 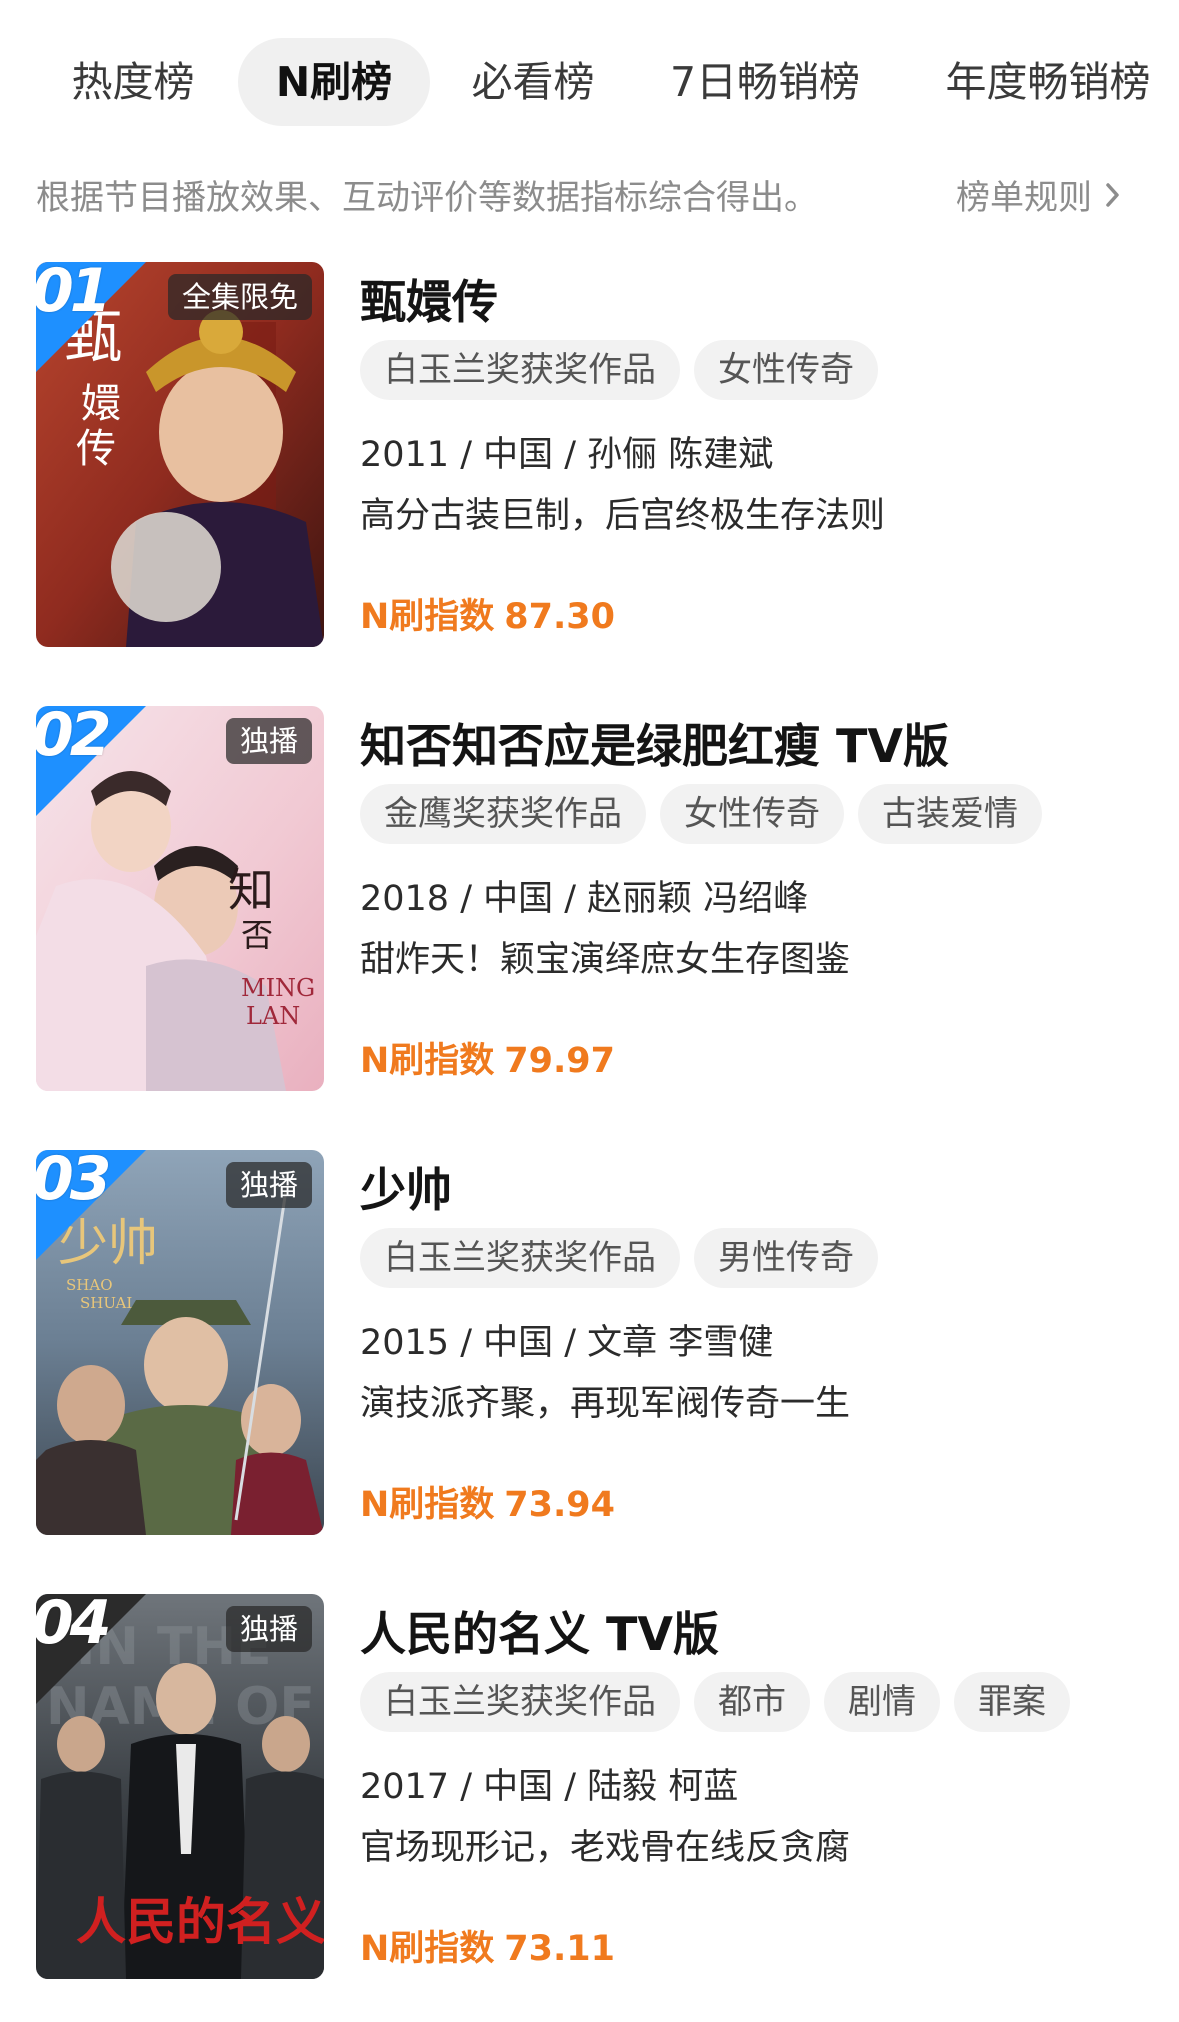 I want to click on rank-number: 01, so click(x=73, y=294).